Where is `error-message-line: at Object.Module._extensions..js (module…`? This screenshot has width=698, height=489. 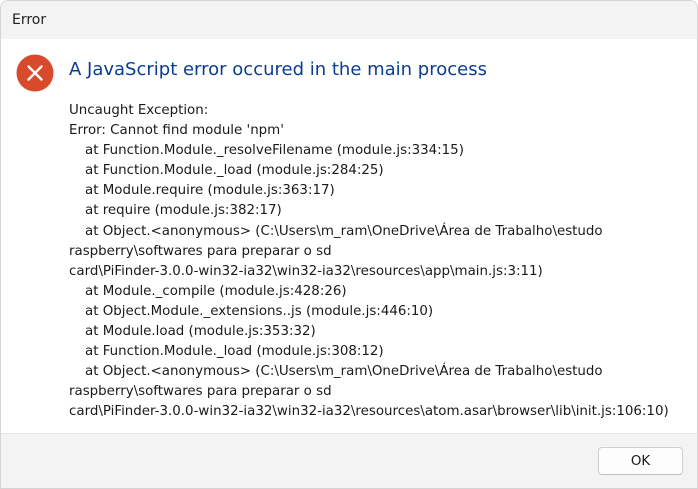
error-message-line: at Object.Module._extensions..js (module… is located at coordinates (259, 311).